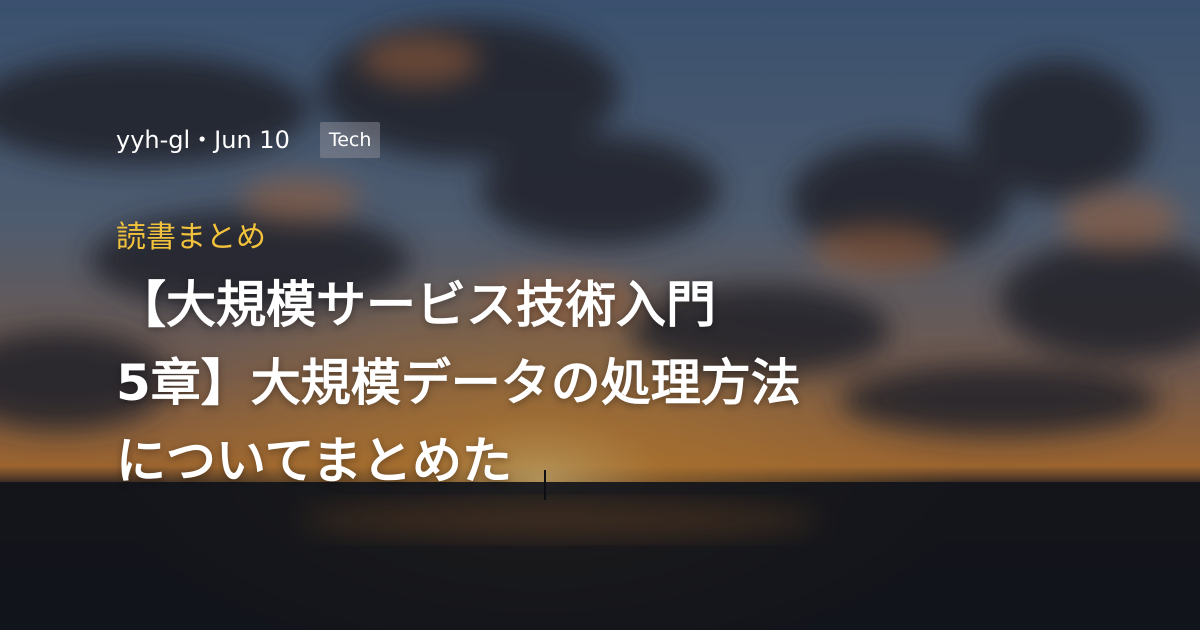  I want to click on title-line-1: 【大規模サービス技術入門, so click(416, 305).